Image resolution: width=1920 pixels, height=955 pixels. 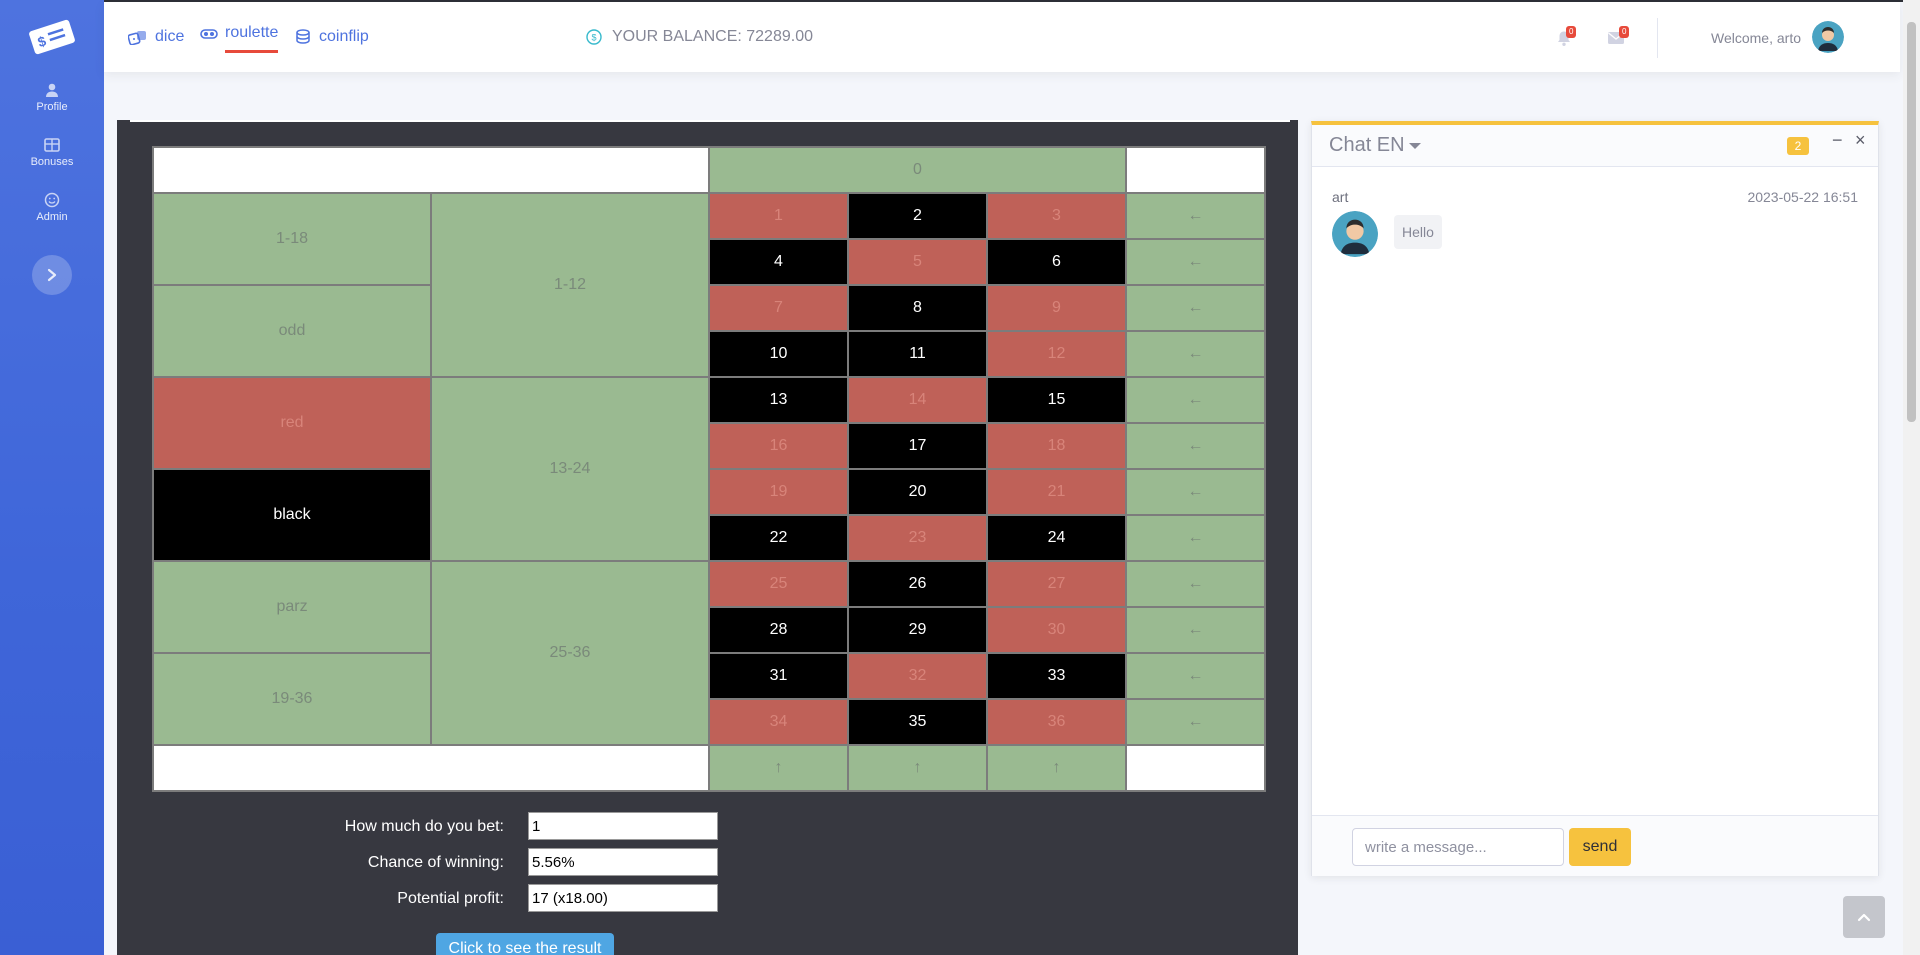 I want to click on chat-message-input, so click(x=1458, y=847).